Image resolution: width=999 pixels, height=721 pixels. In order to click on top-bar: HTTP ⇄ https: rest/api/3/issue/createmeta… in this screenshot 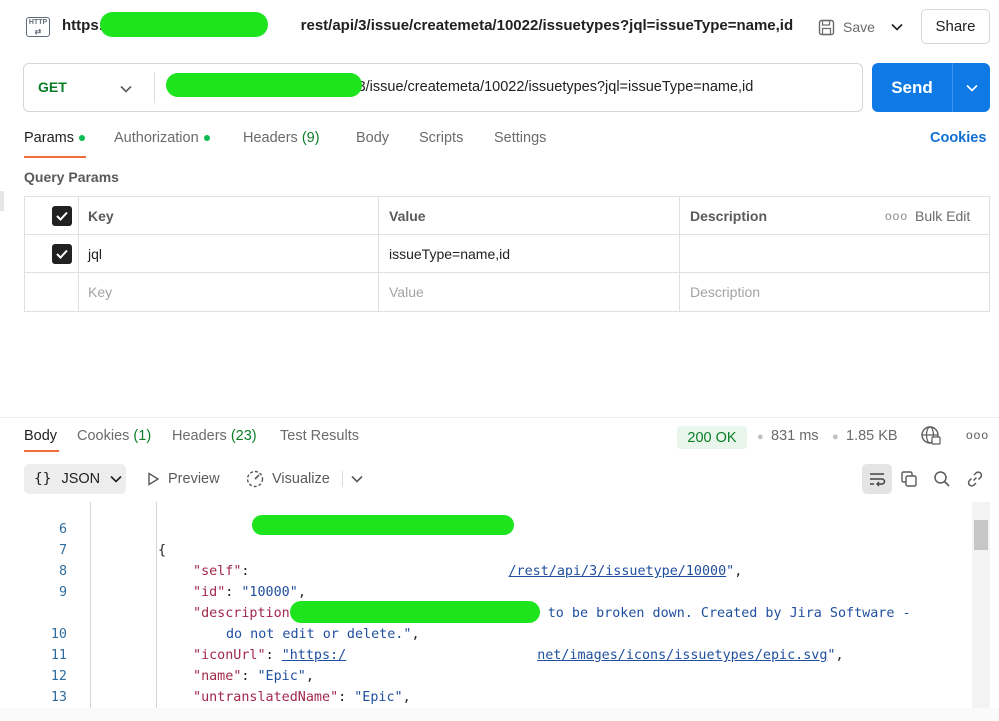, I will do `click(499, 26)`.